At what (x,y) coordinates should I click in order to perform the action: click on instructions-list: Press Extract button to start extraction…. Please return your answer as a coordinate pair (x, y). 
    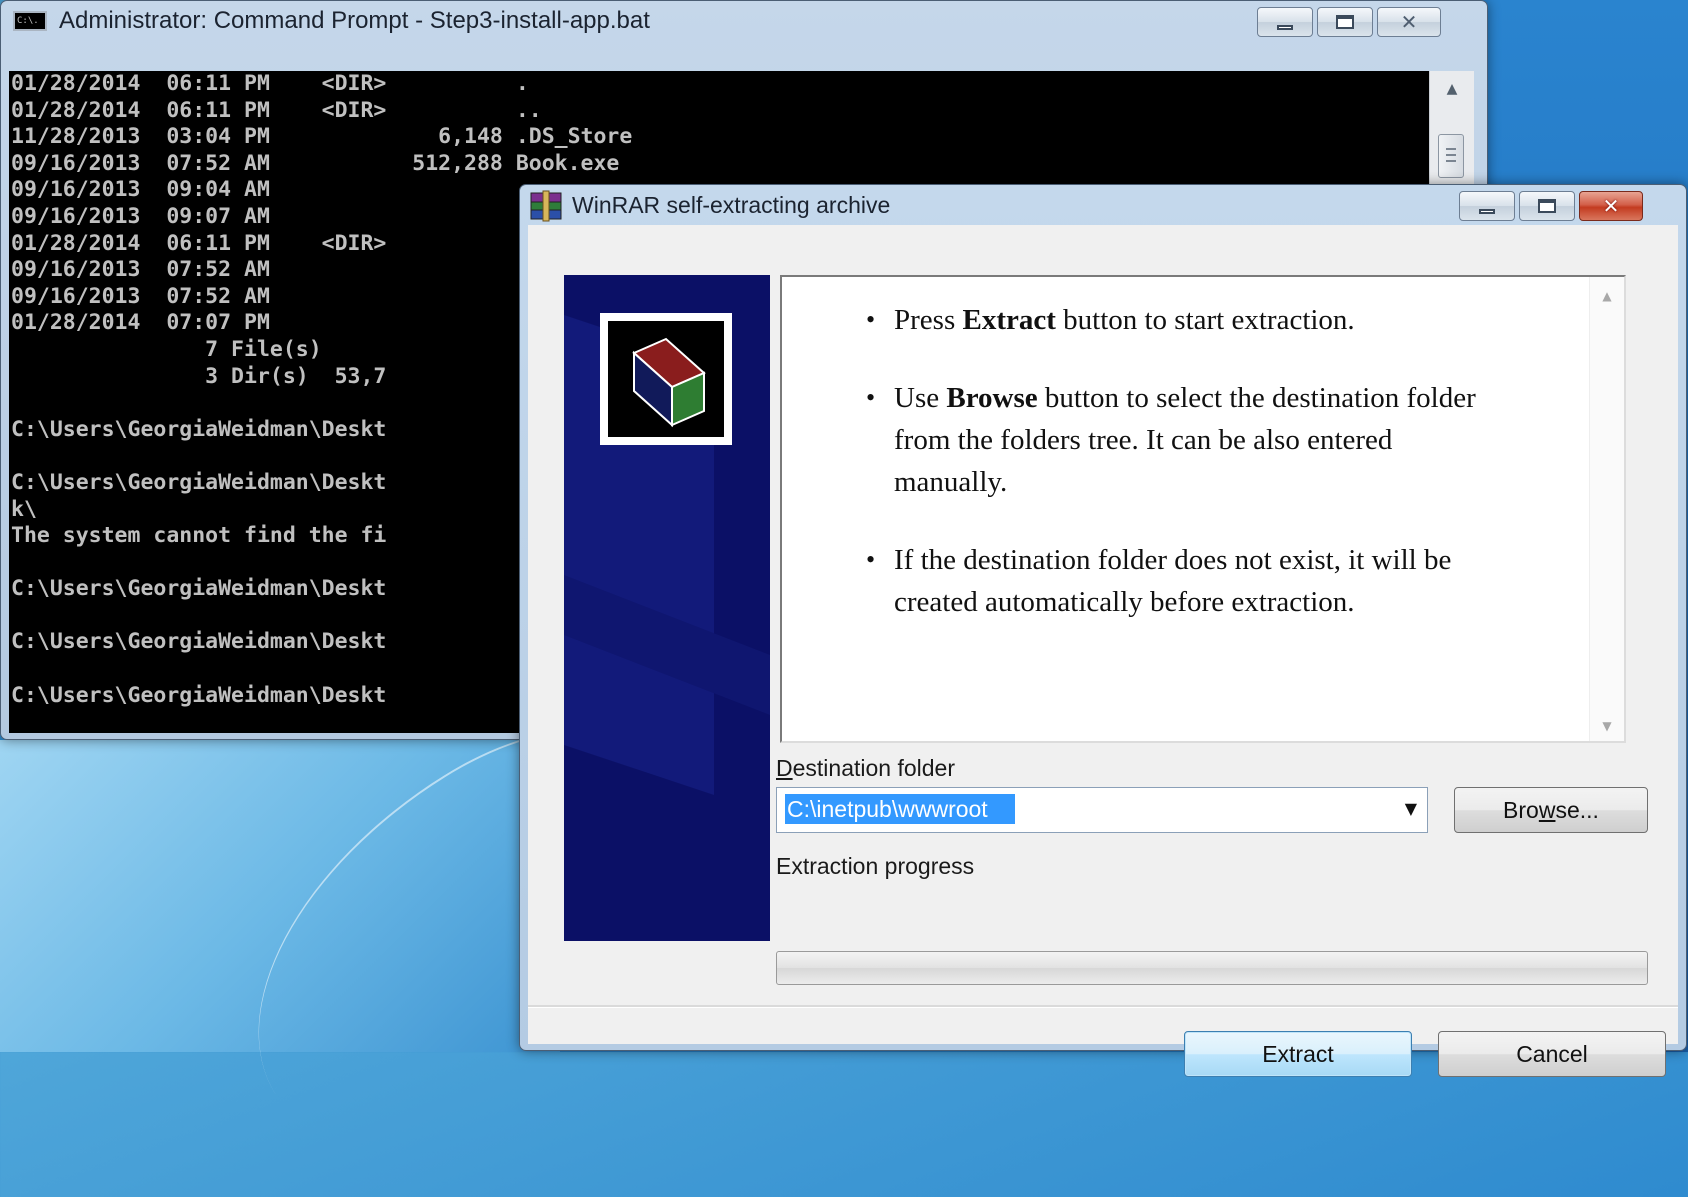
    Looking at the image, I should click on (1203, 461).